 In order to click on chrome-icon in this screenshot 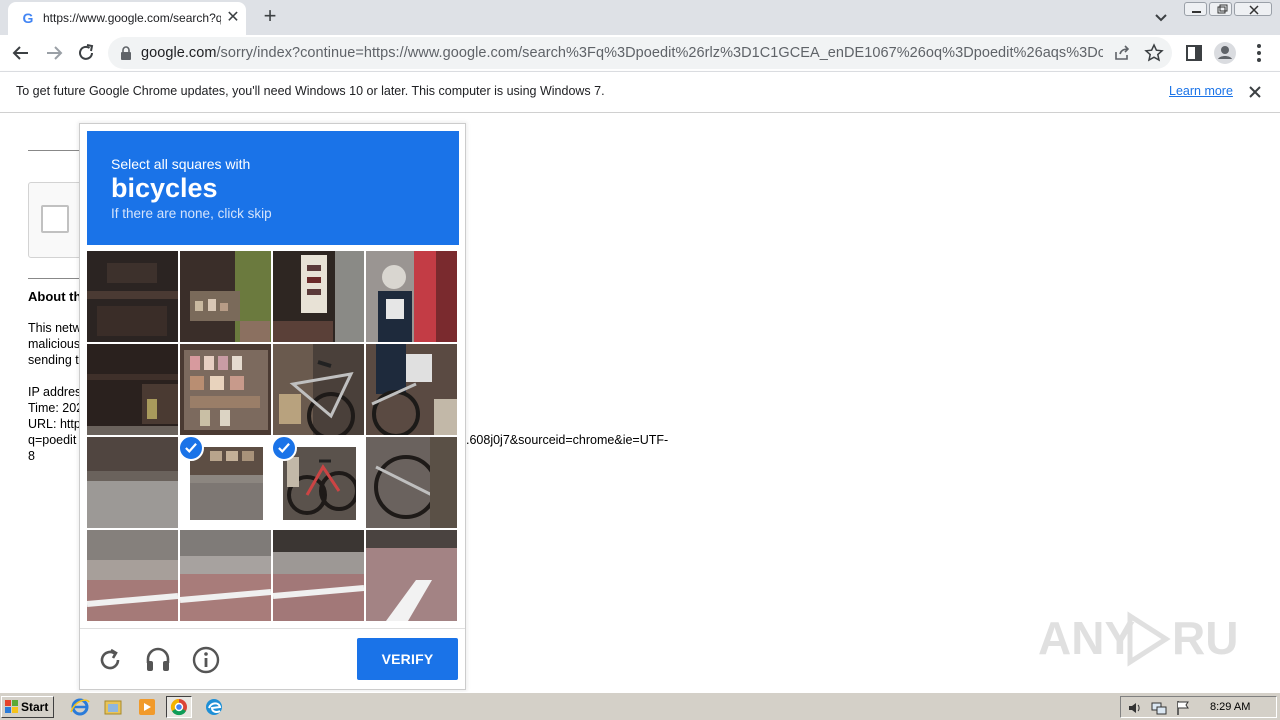, I will do `click(178, 707)`.